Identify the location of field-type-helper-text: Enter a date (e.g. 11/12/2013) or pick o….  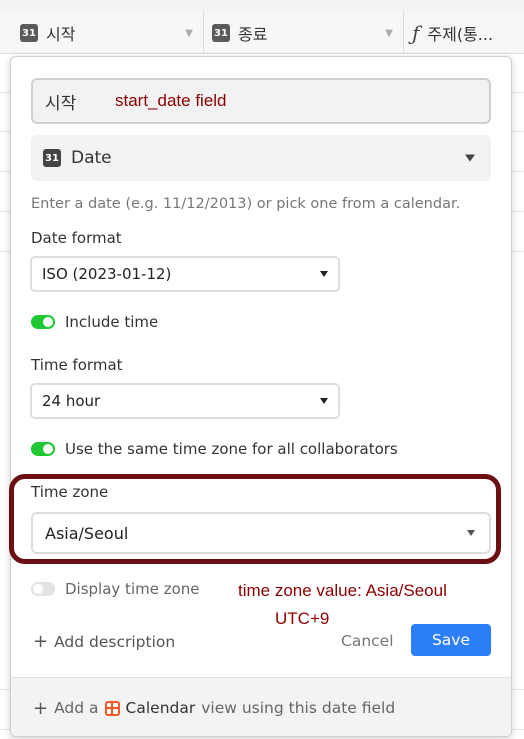
(246, 204).